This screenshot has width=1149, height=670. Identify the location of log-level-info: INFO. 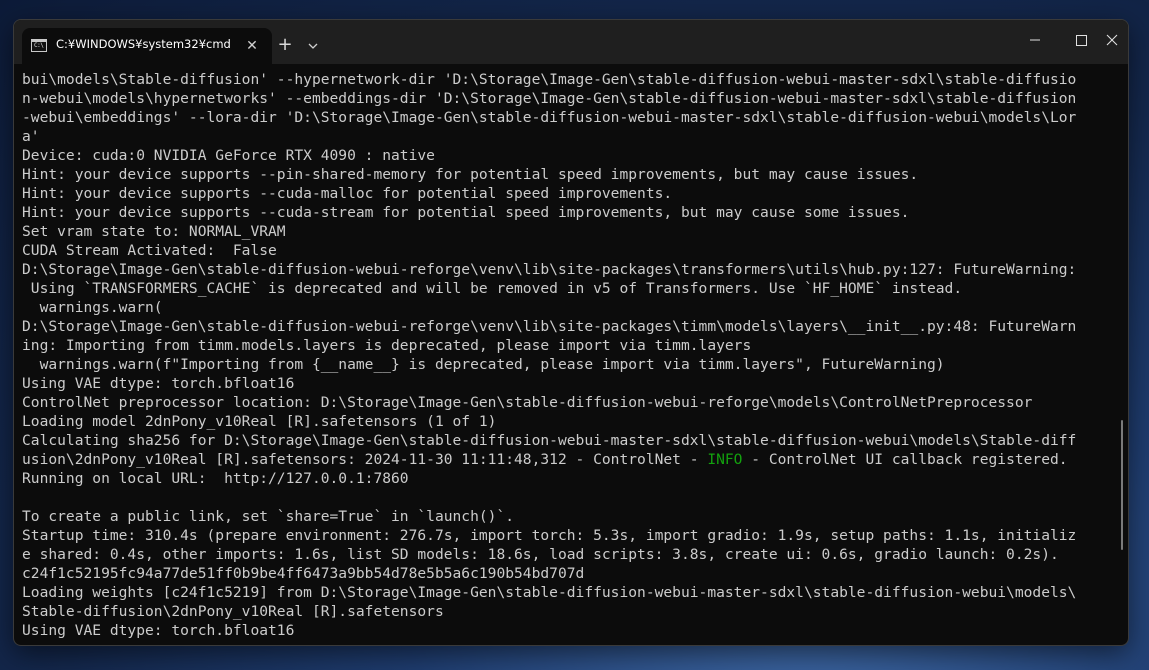
(725, 459).